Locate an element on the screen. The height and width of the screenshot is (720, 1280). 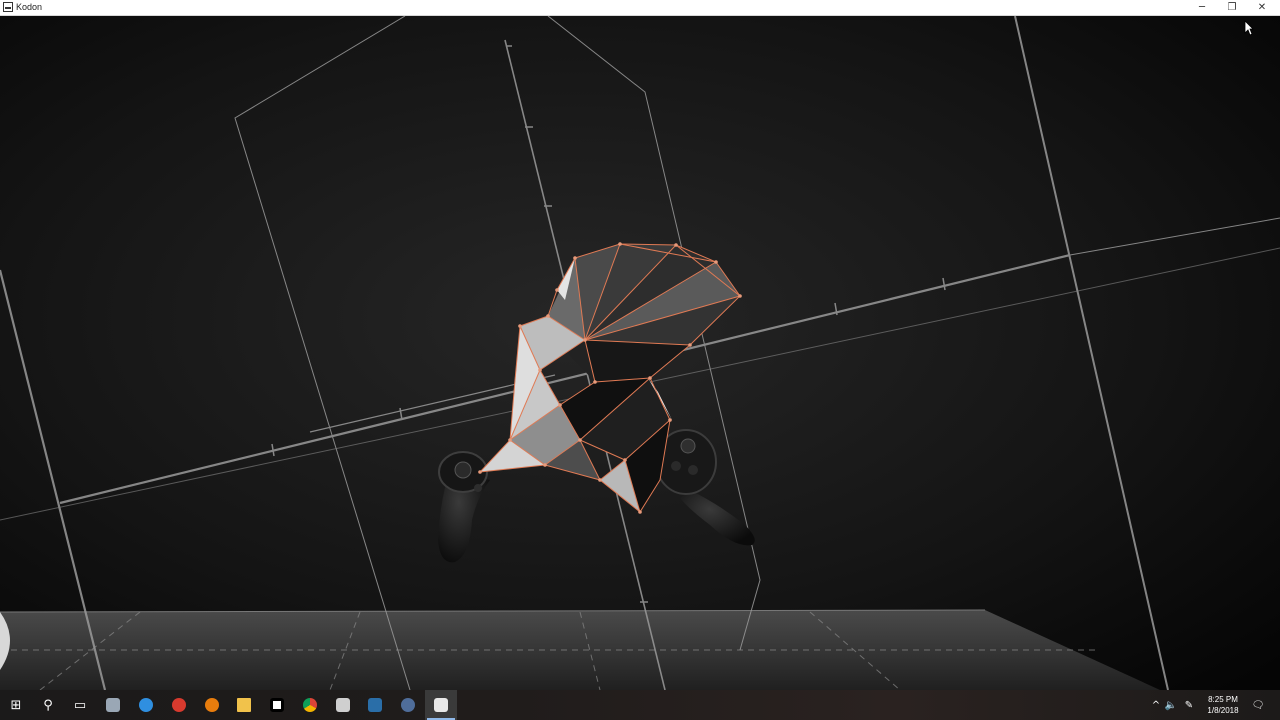
task-view-button: ▭ is located at coordinates (80, 705).